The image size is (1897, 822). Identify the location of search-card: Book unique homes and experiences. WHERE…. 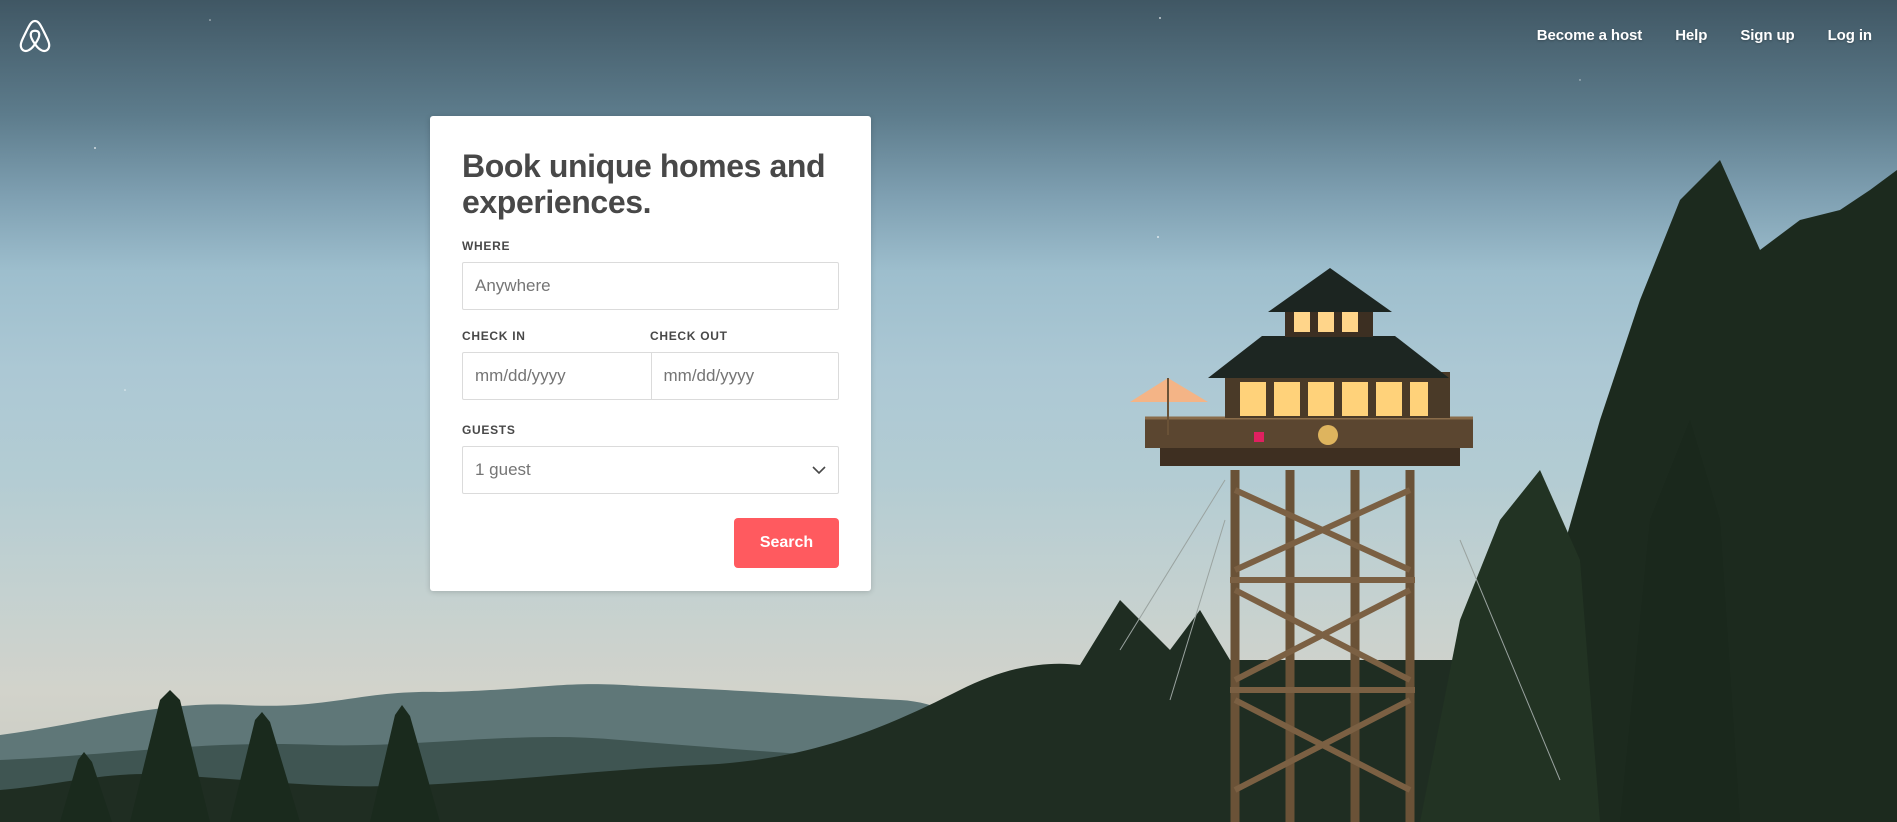
(650, 353).